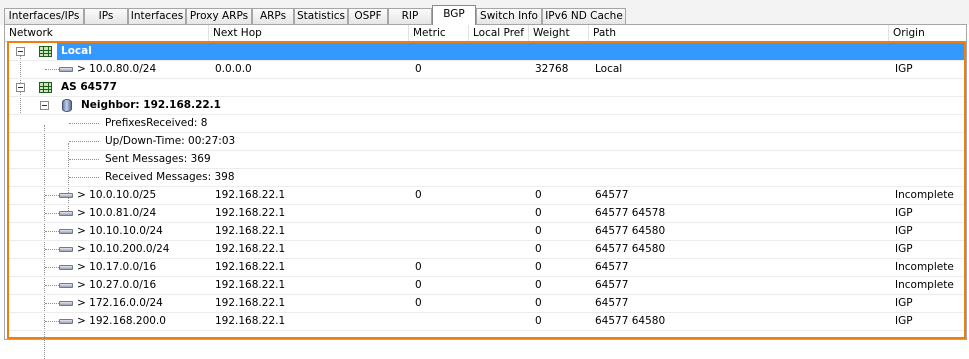  Describe the element at coordinates (309, 33) in the screenshot. I see `header-next-hop: Next Hop` at that location.